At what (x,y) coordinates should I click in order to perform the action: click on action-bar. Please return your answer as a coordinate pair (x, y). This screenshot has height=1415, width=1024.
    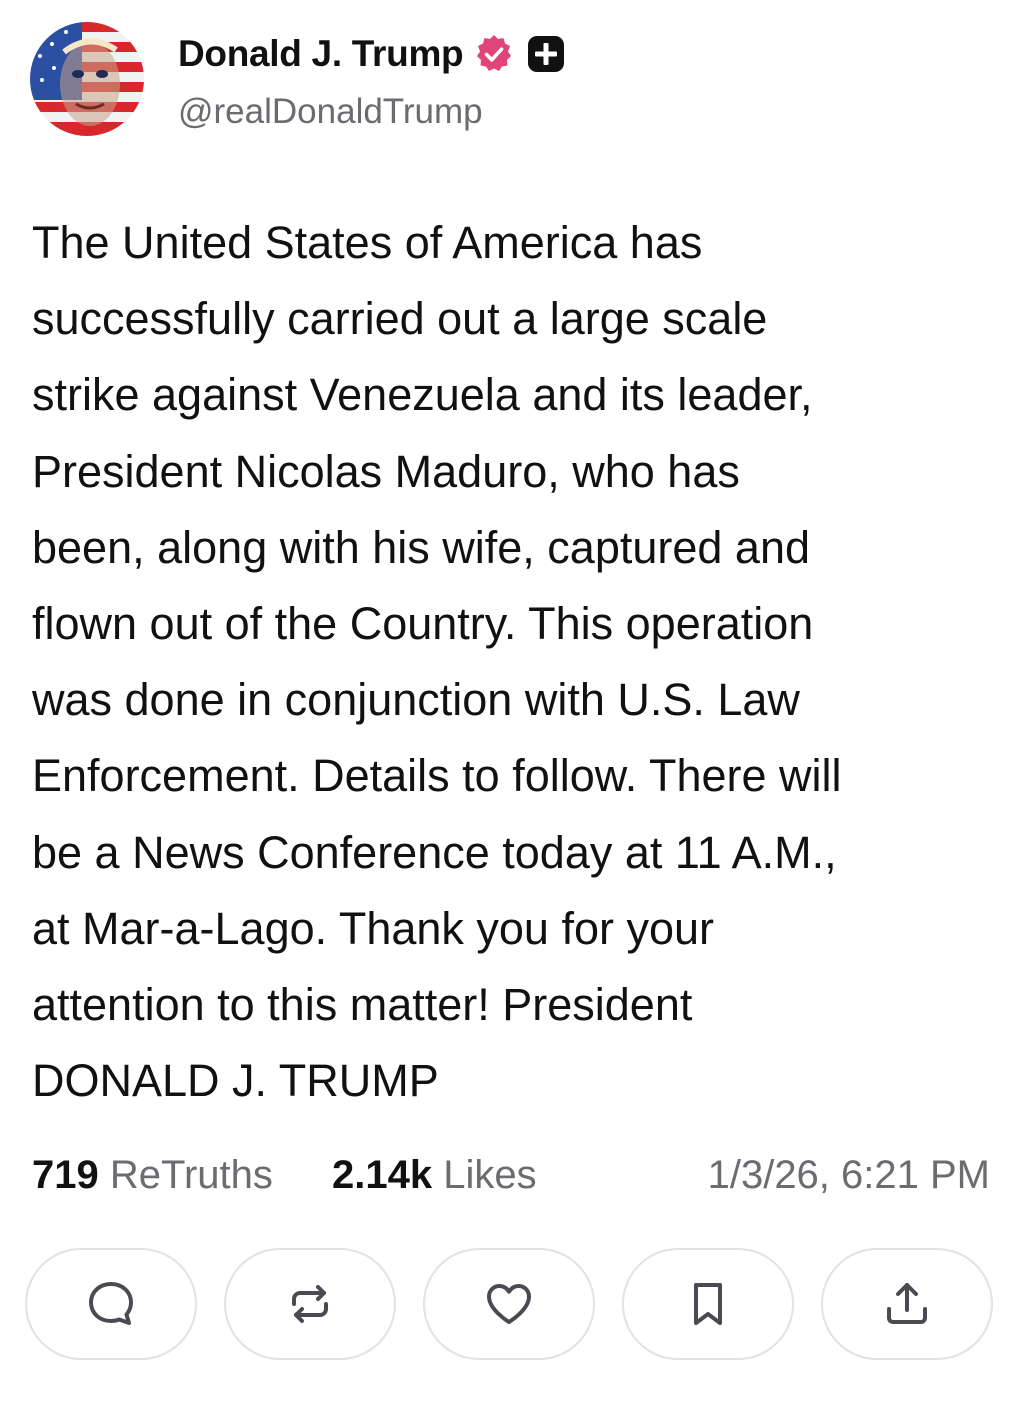
    Looking at the image, I should click on (509, 1305).